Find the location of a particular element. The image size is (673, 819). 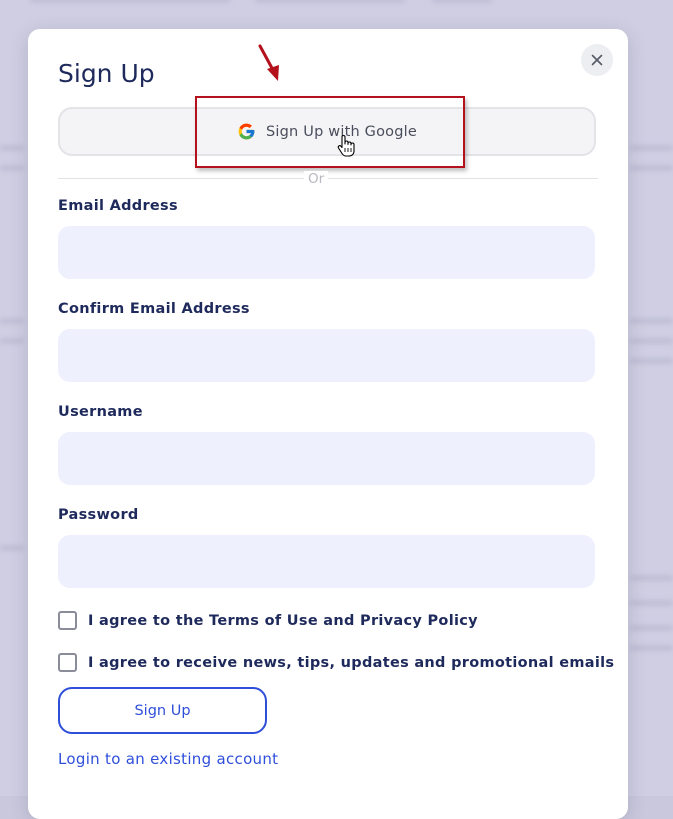

email-field is located at coordinates (326, 252).